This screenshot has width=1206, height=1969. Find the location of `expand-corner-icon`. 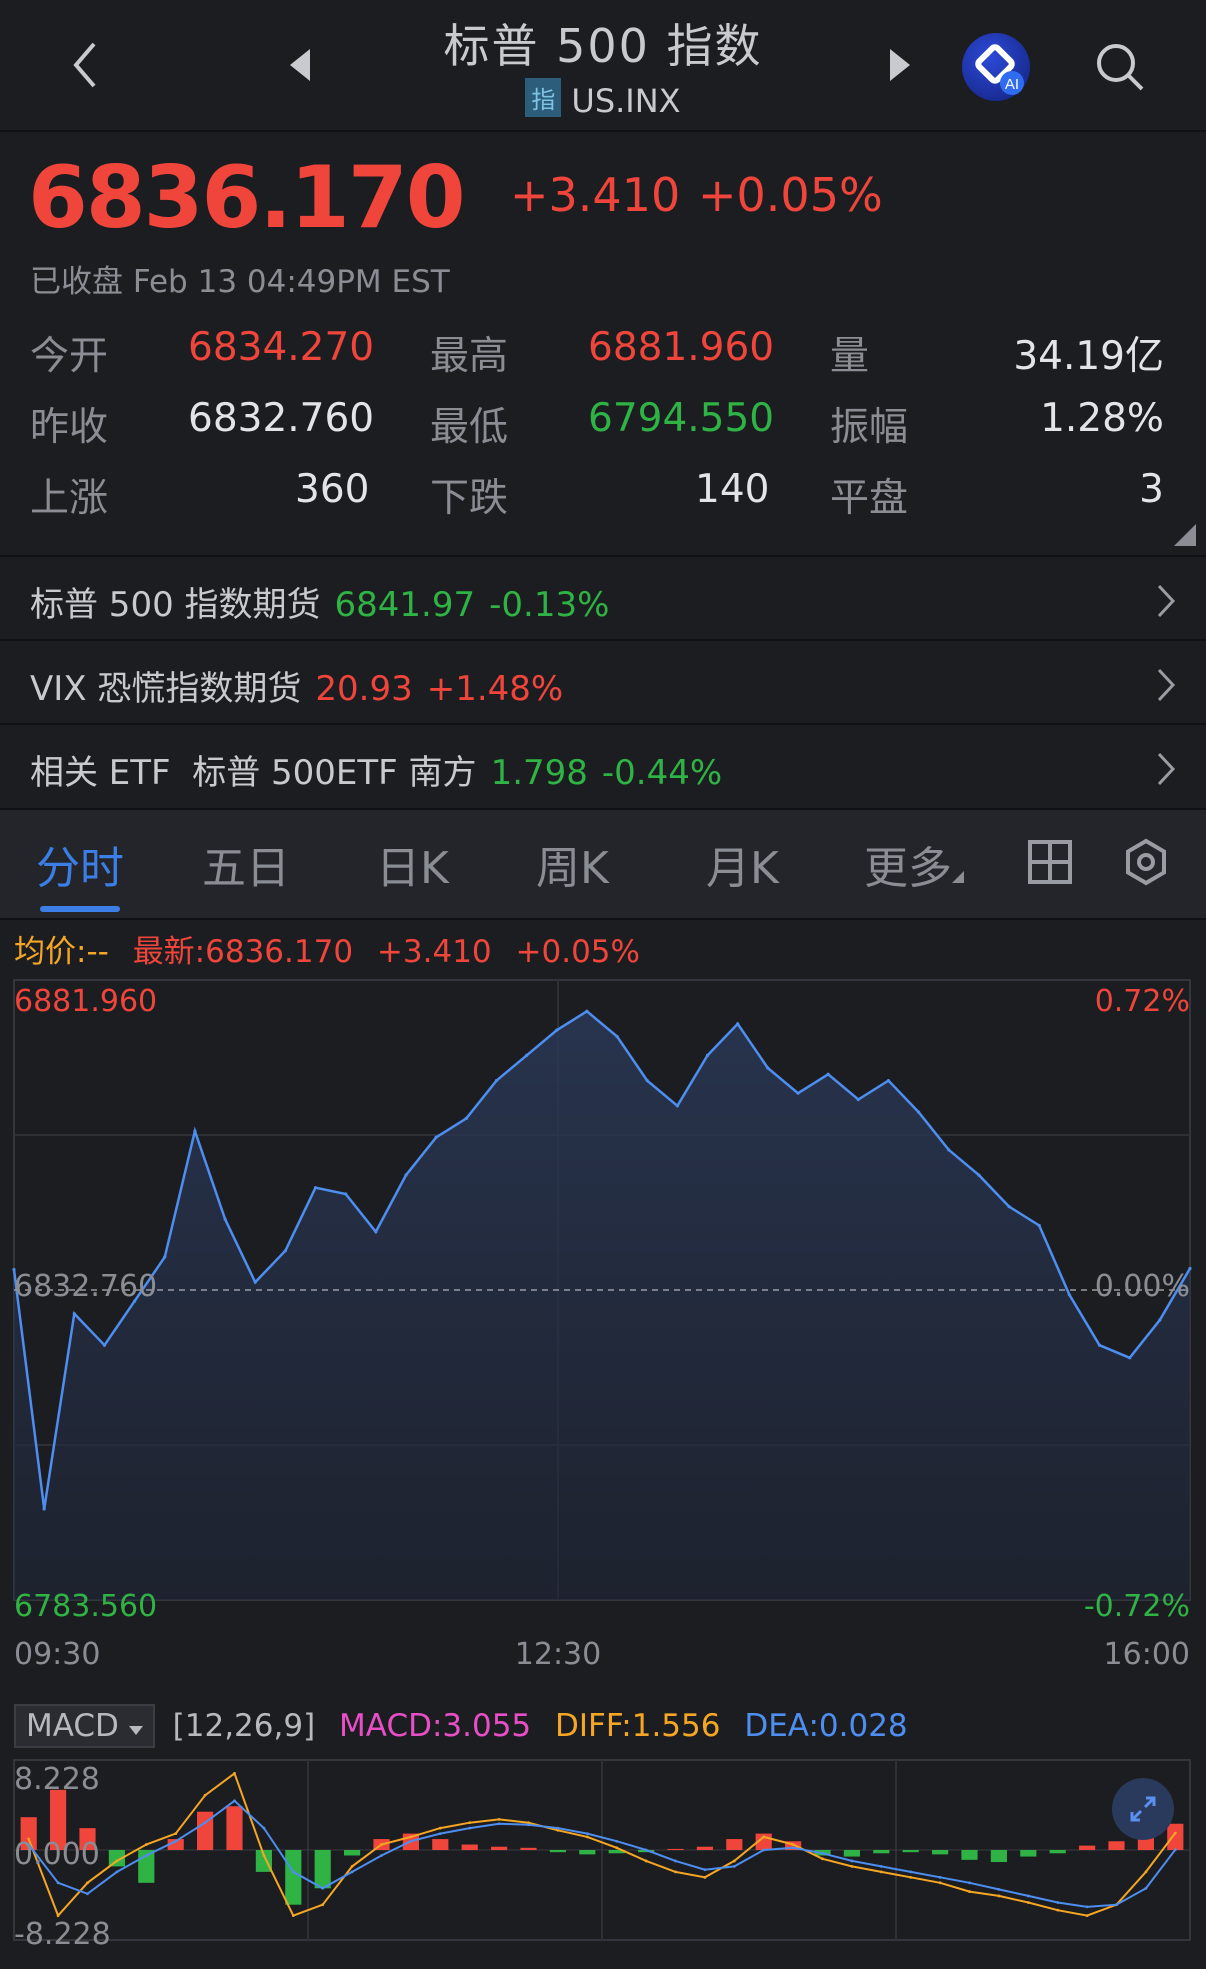

expand-corner-icon is located at coordinates (1185, 535).